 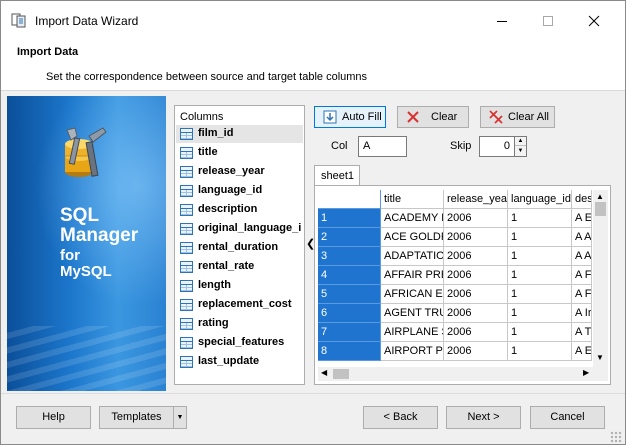 What do you see at coordinates (412, 218) in the screenshot?
I see `grid-cell: ACADEMY D` at bounding box center [412, 218].